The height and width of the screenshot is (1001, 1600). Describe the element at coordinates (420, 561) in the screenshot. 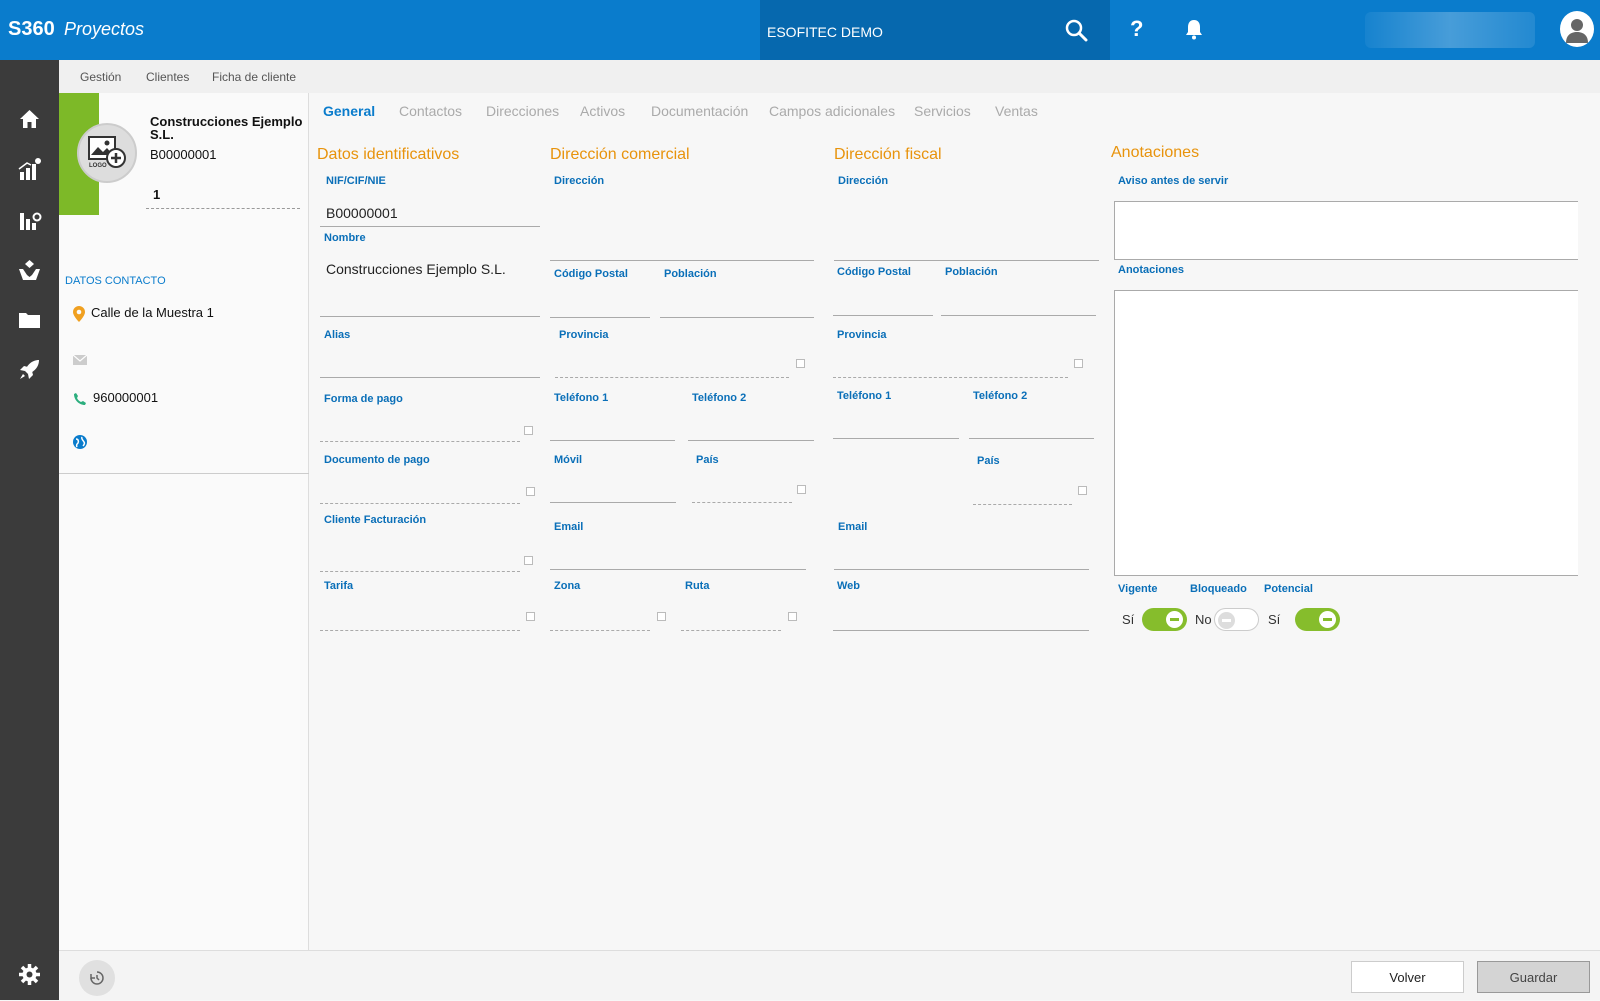

I see `cliente-fact-select` at that location.